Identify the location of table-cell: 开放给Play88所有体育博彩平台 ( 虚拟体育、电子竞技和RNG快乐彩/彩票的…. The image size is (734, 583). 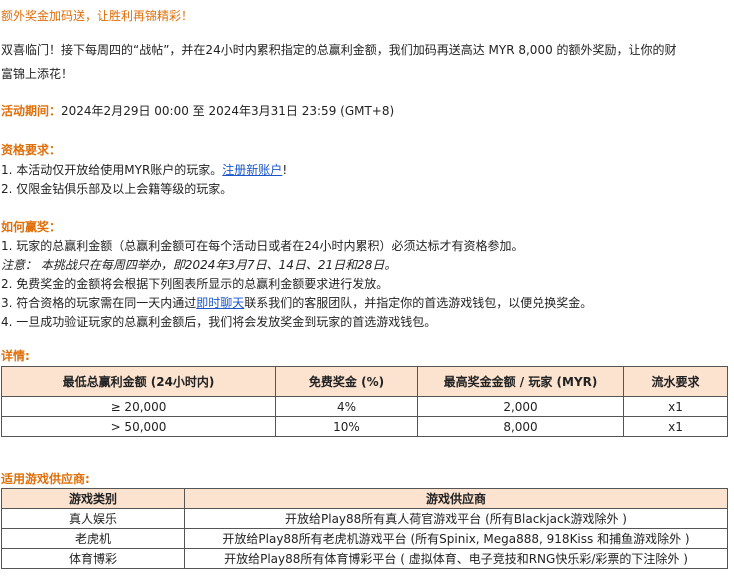
(456, 558).